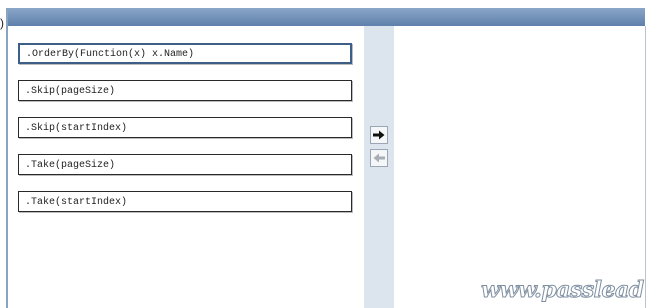 The height and width of the screenshot is (308, 652). I want to click on arrow-left-icon, so click(379, 158).